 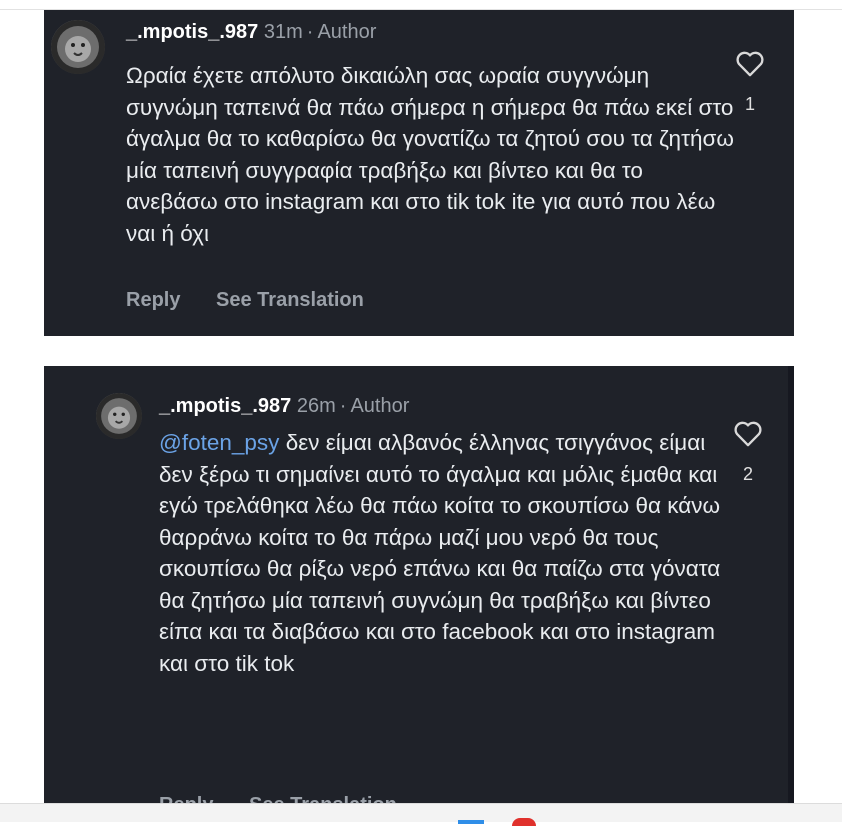 What do you see at coordinates (153, 300) in the screenshot?
I see `reply-button: Reply` at bounding box center [153, 300].